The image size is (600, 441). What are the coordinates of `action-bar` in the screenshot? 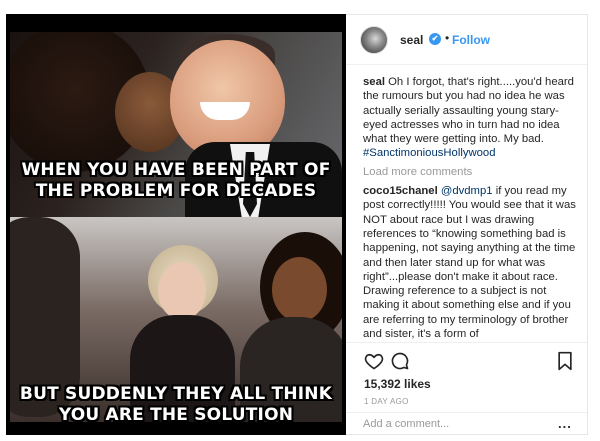 It's located at (466, 360).